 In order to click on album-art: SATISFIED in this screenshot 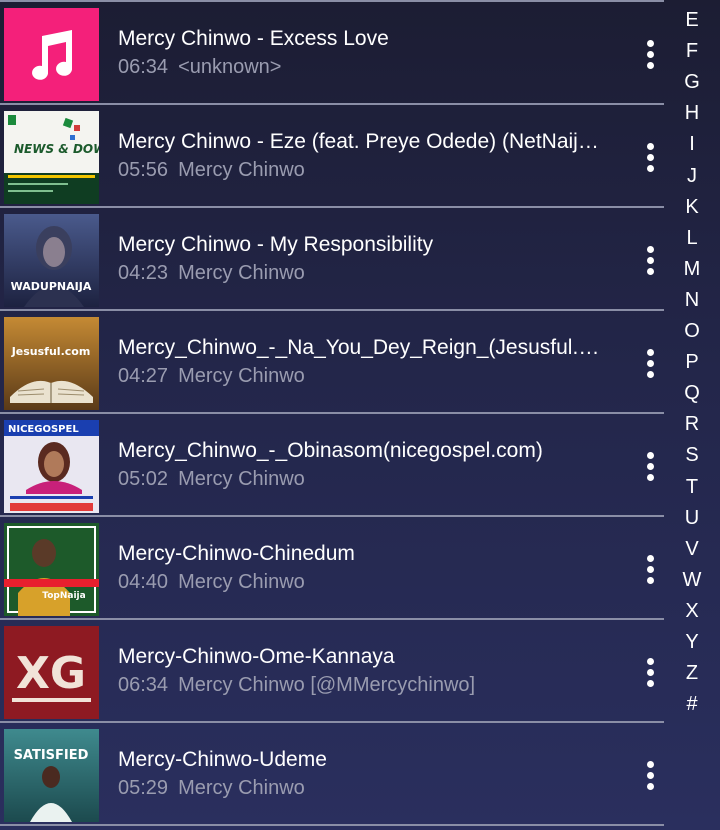, I will do `click(51, 775)`.